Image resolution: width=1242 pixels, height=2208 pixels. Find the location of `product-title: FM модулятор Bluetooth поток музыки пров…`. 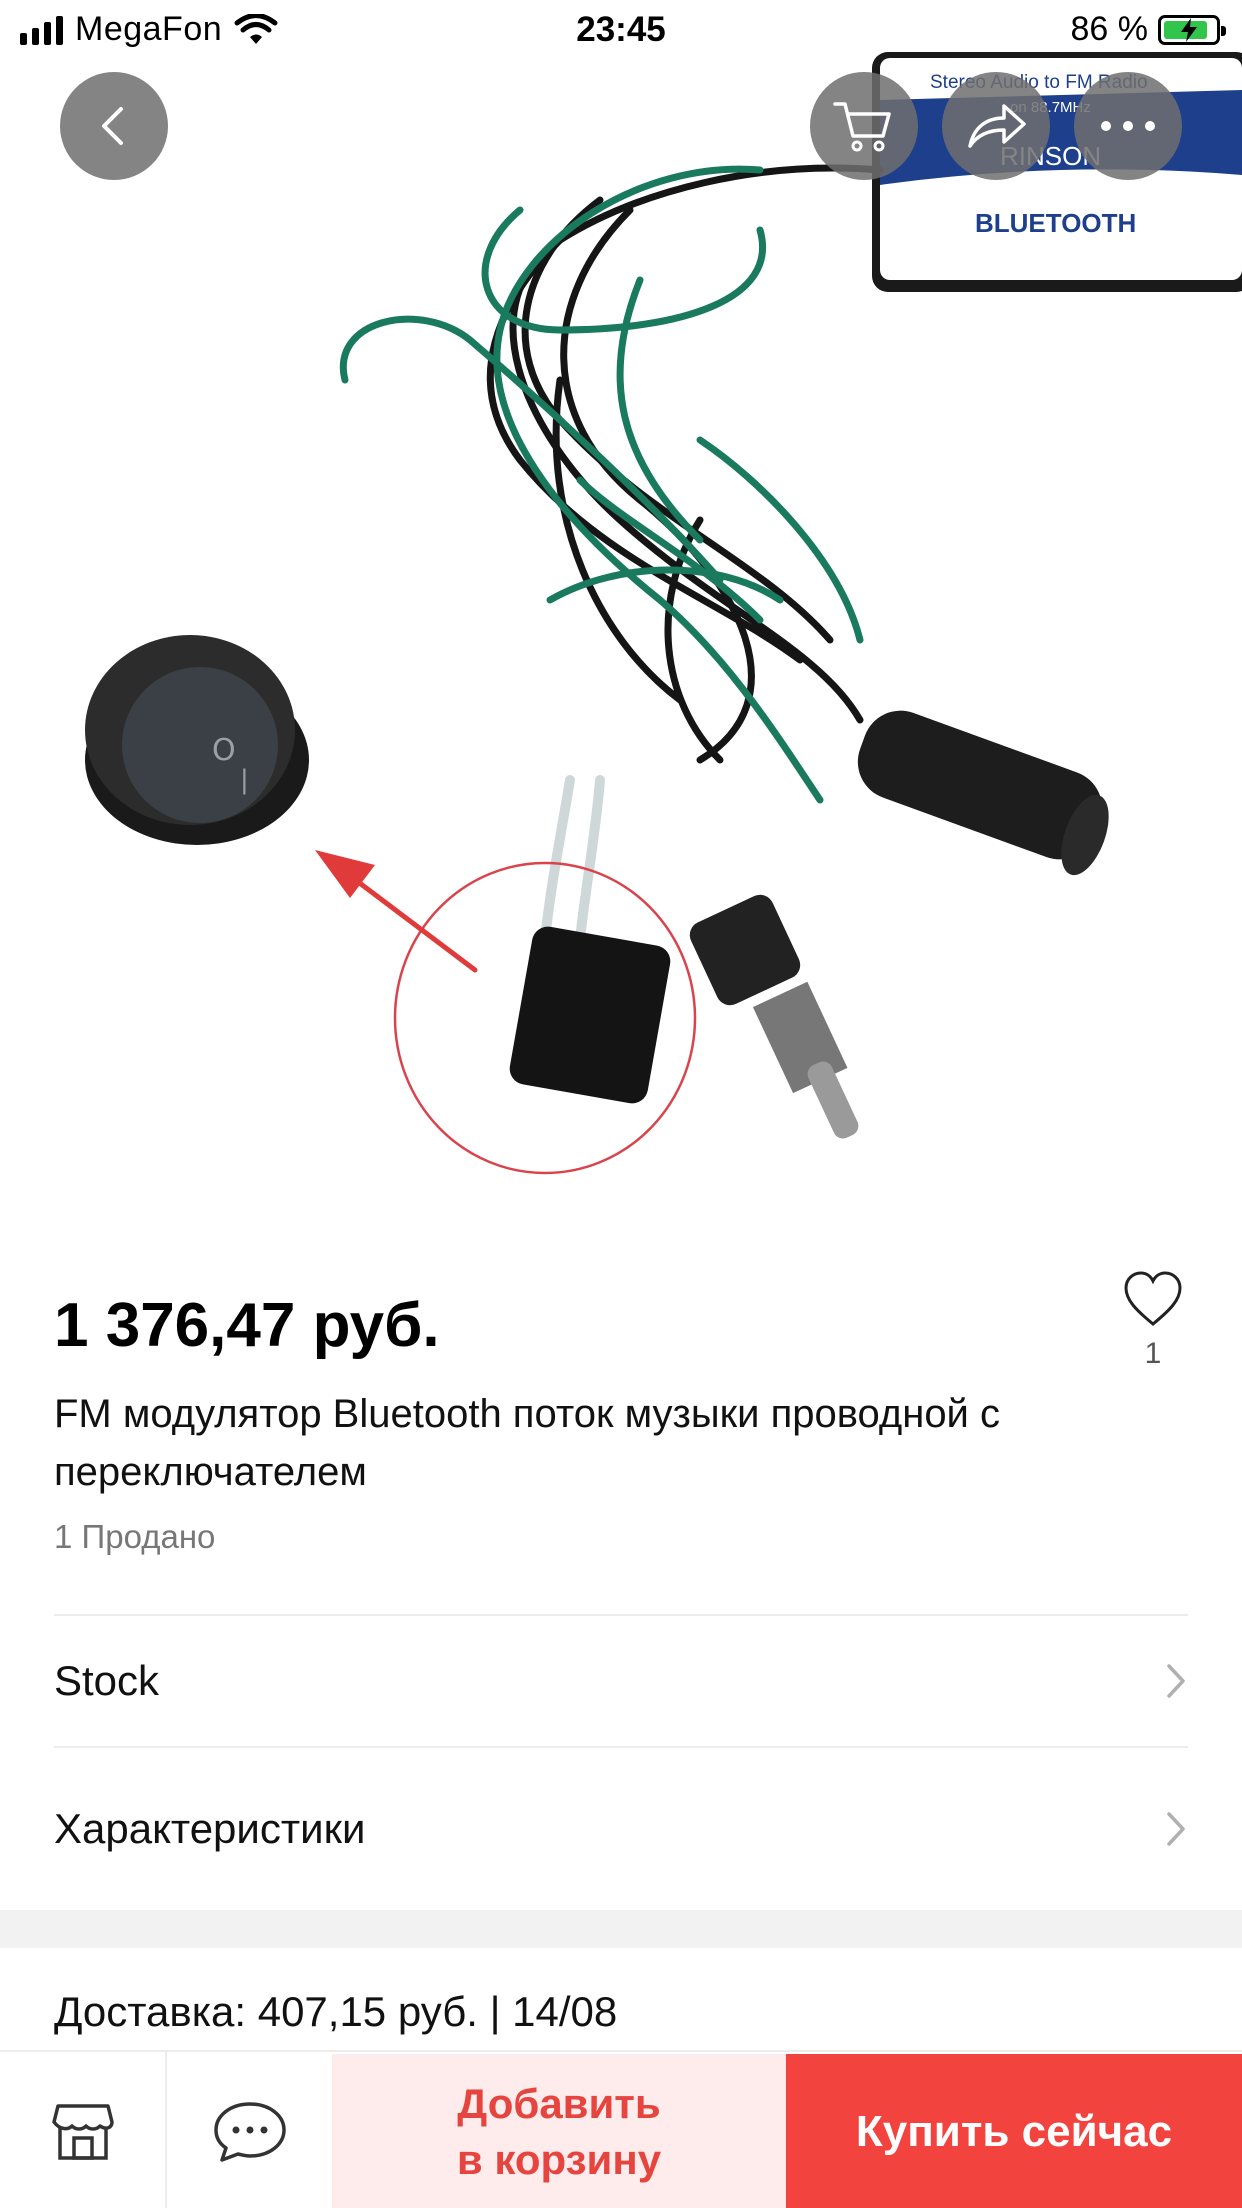

product-title: FM модулятор Bluetooth поток музыки пров… is located at coordinates (527, 1443).